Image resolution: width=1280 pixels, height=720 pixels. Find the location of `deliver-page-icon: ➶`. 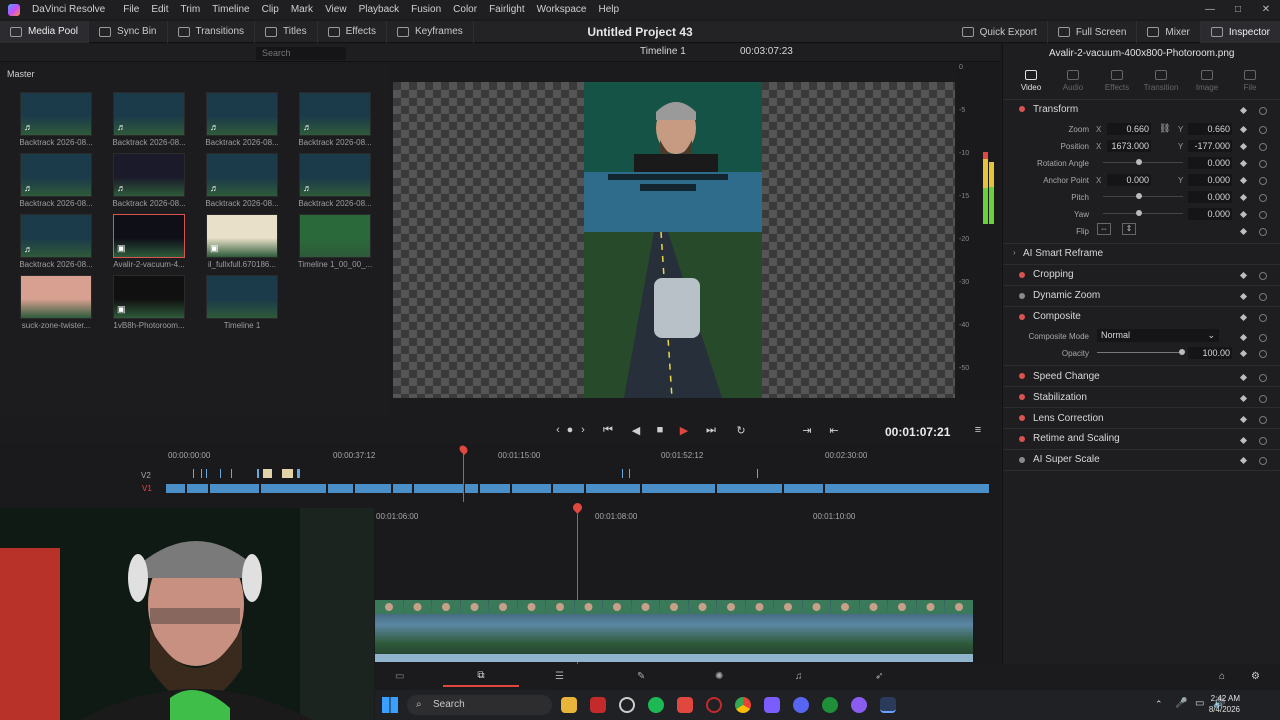

deliver-page-icon: ➶ is located at coordinates (879, 676).